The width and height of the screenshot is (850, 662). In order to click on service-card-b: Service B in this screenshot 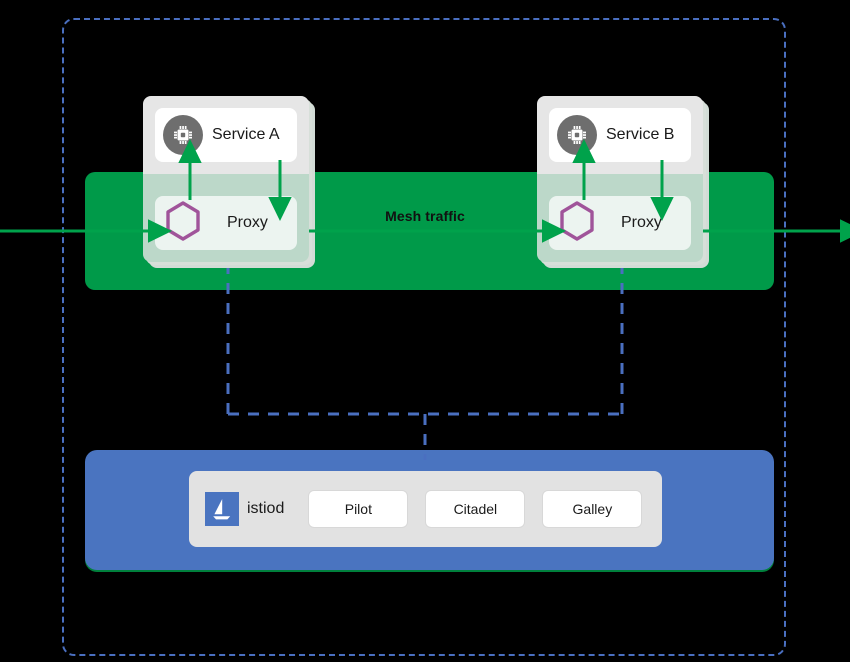, I will do `click(620, 135)`.